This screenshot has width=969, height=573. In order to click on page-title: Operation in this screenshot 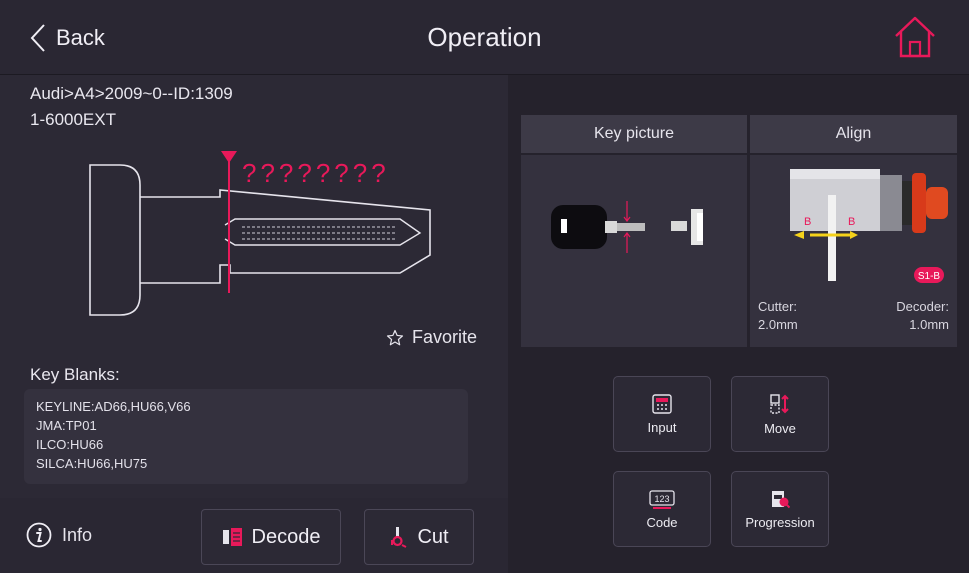, I will do `click(484, 37)`.